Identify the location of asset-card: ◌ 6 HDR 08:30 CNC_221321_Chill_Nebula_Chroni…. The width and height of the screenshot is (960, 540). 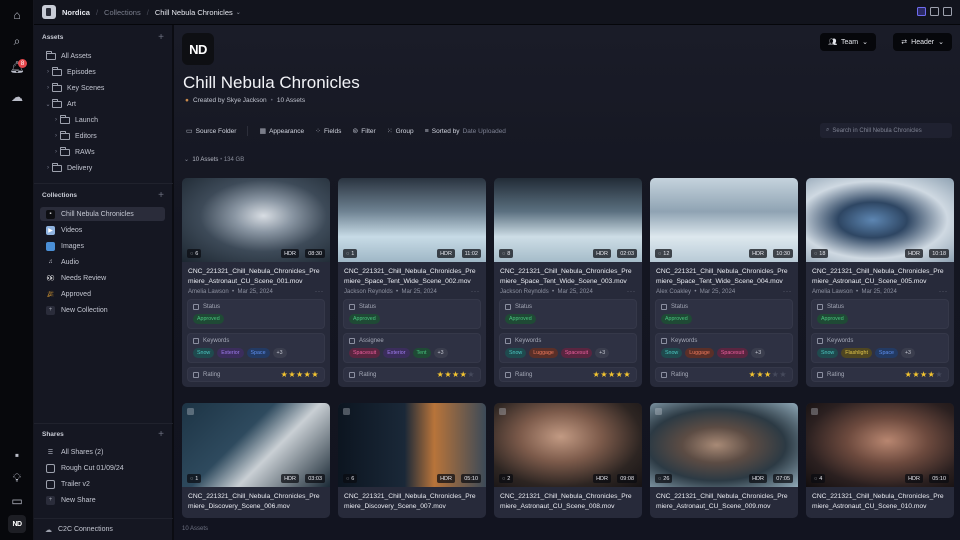
(256, 282).